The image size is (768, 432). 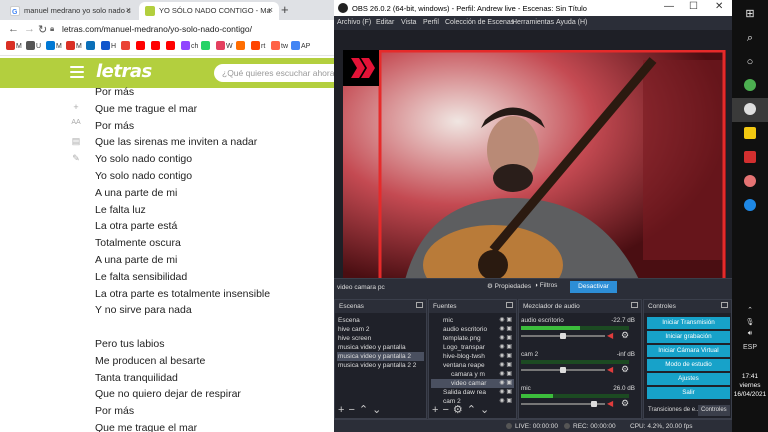 I want to click on bookmark-item: AP, so click(x=300, y=45).